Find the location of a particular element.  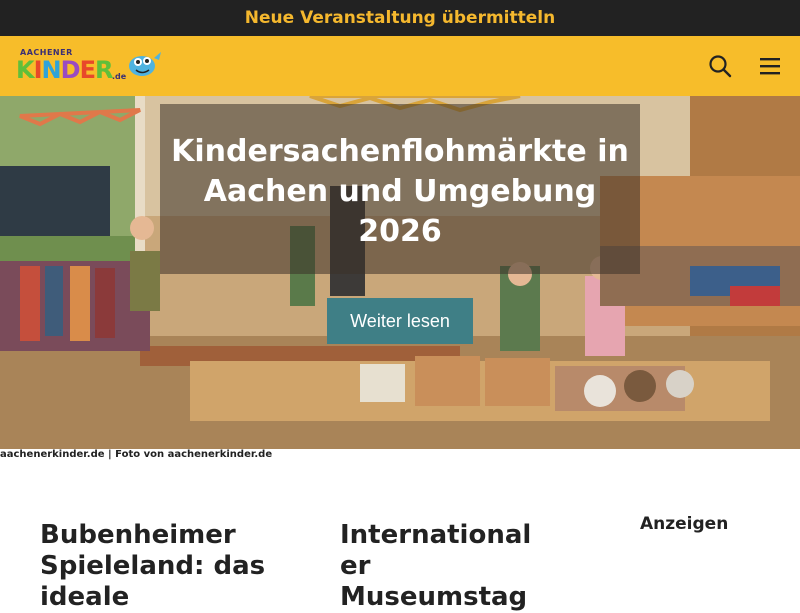

mascot-icon is located at coordinates (145, 64).